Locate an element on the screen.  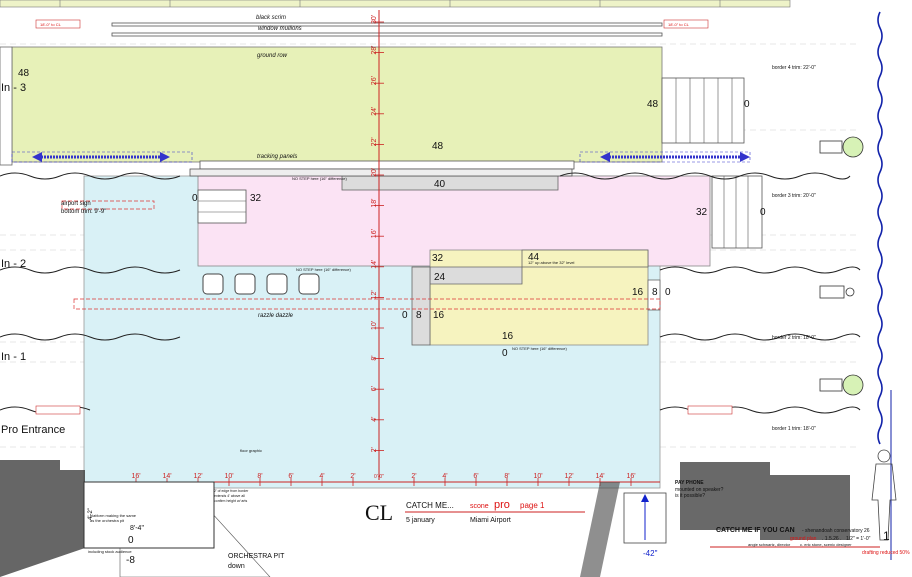
horizontal-tick-label-left: 14' is located at coordinates (166, 476).